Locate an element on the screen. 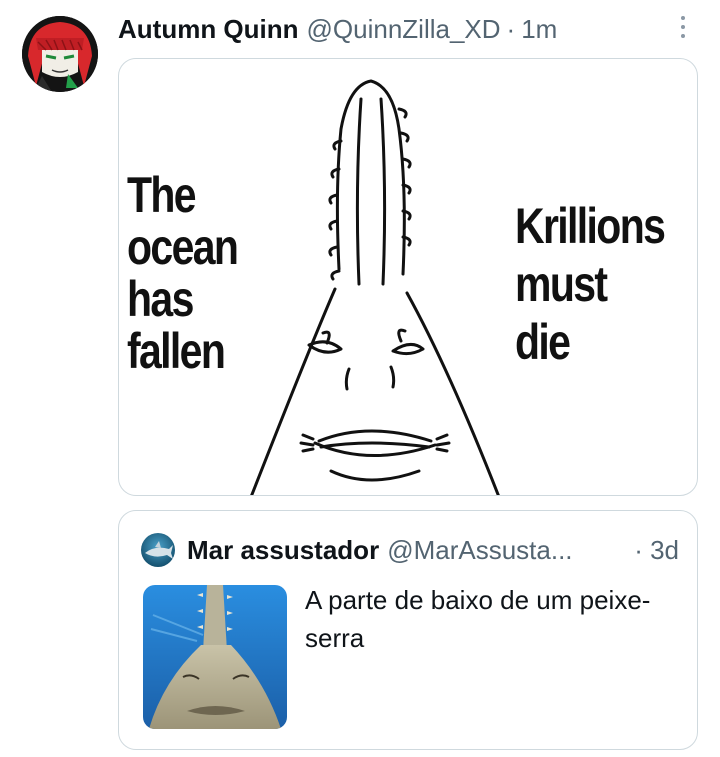 Image resolution: width=720 pixels, height=757 pixels. author-handle: @QuinnZilla_XD is located at coordinates (404, 29).